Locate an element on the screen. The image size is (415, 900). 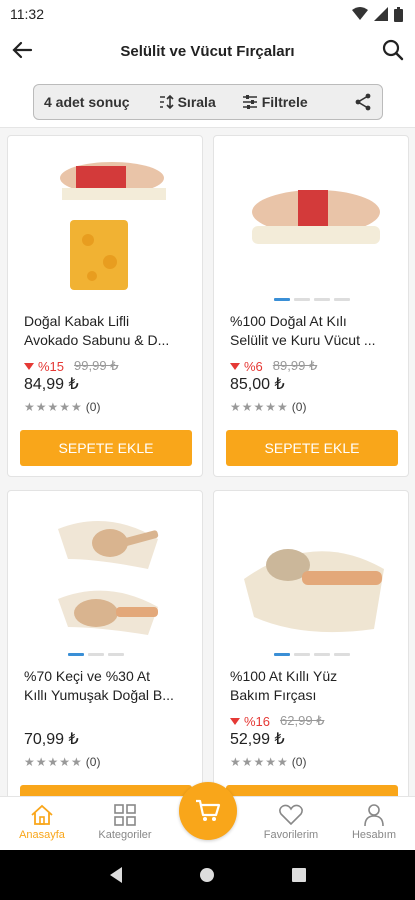
signal-icon is located at coordinates (381, 14).